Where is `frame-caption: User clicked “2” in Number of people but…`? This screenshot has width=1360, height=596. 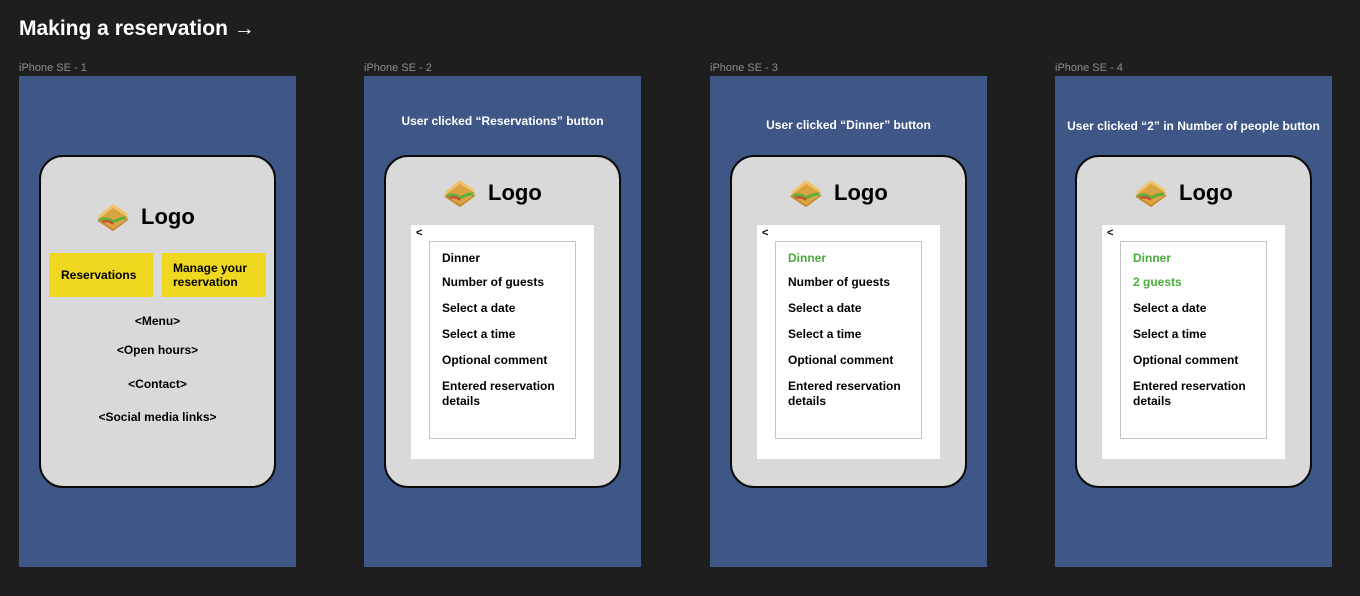 frame-caption: User clicked “2” in Number of people but… is located at coordinates (1193, 126).